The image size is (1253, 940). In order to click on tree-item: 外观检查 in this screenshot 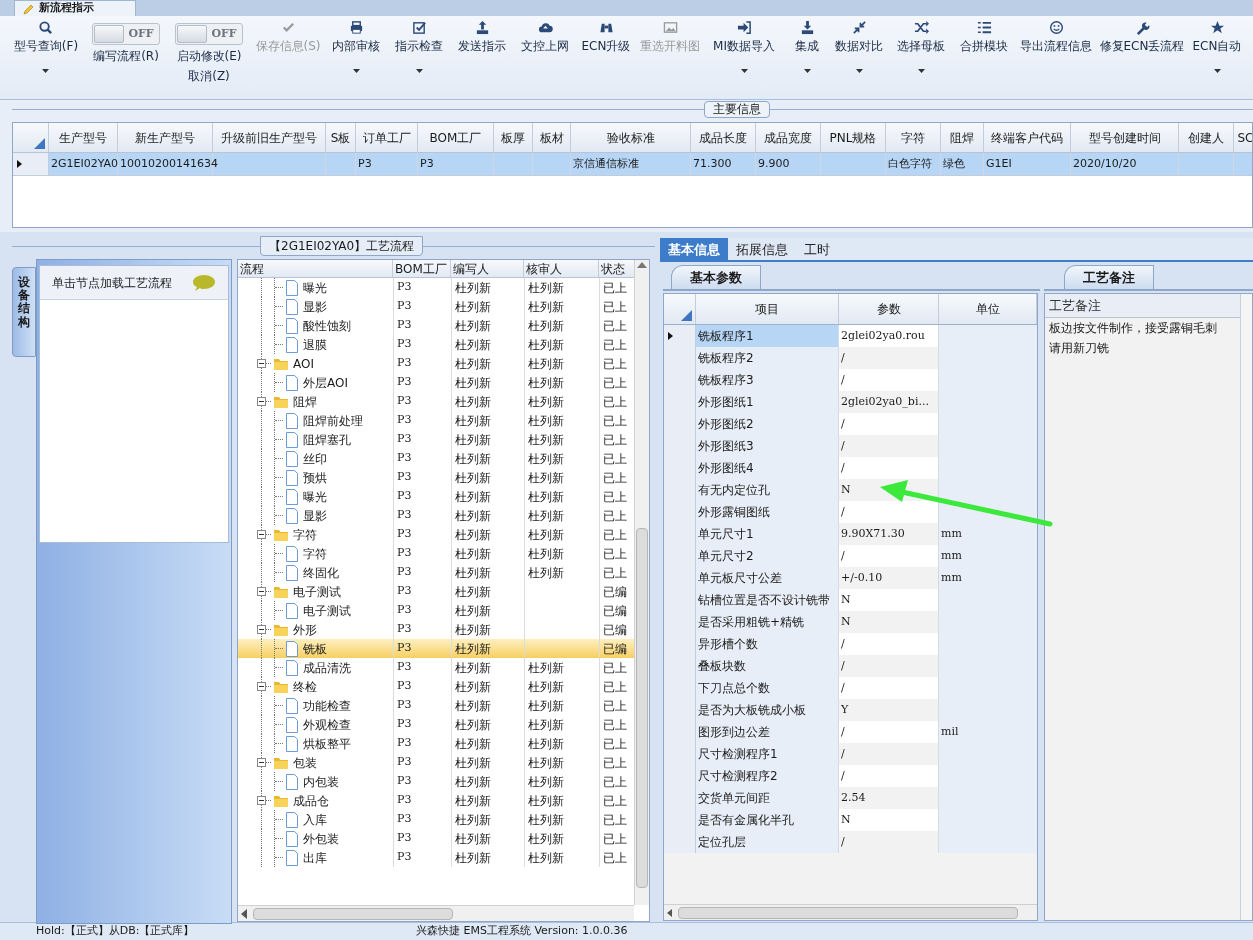, I will do `click(327, 724)`.